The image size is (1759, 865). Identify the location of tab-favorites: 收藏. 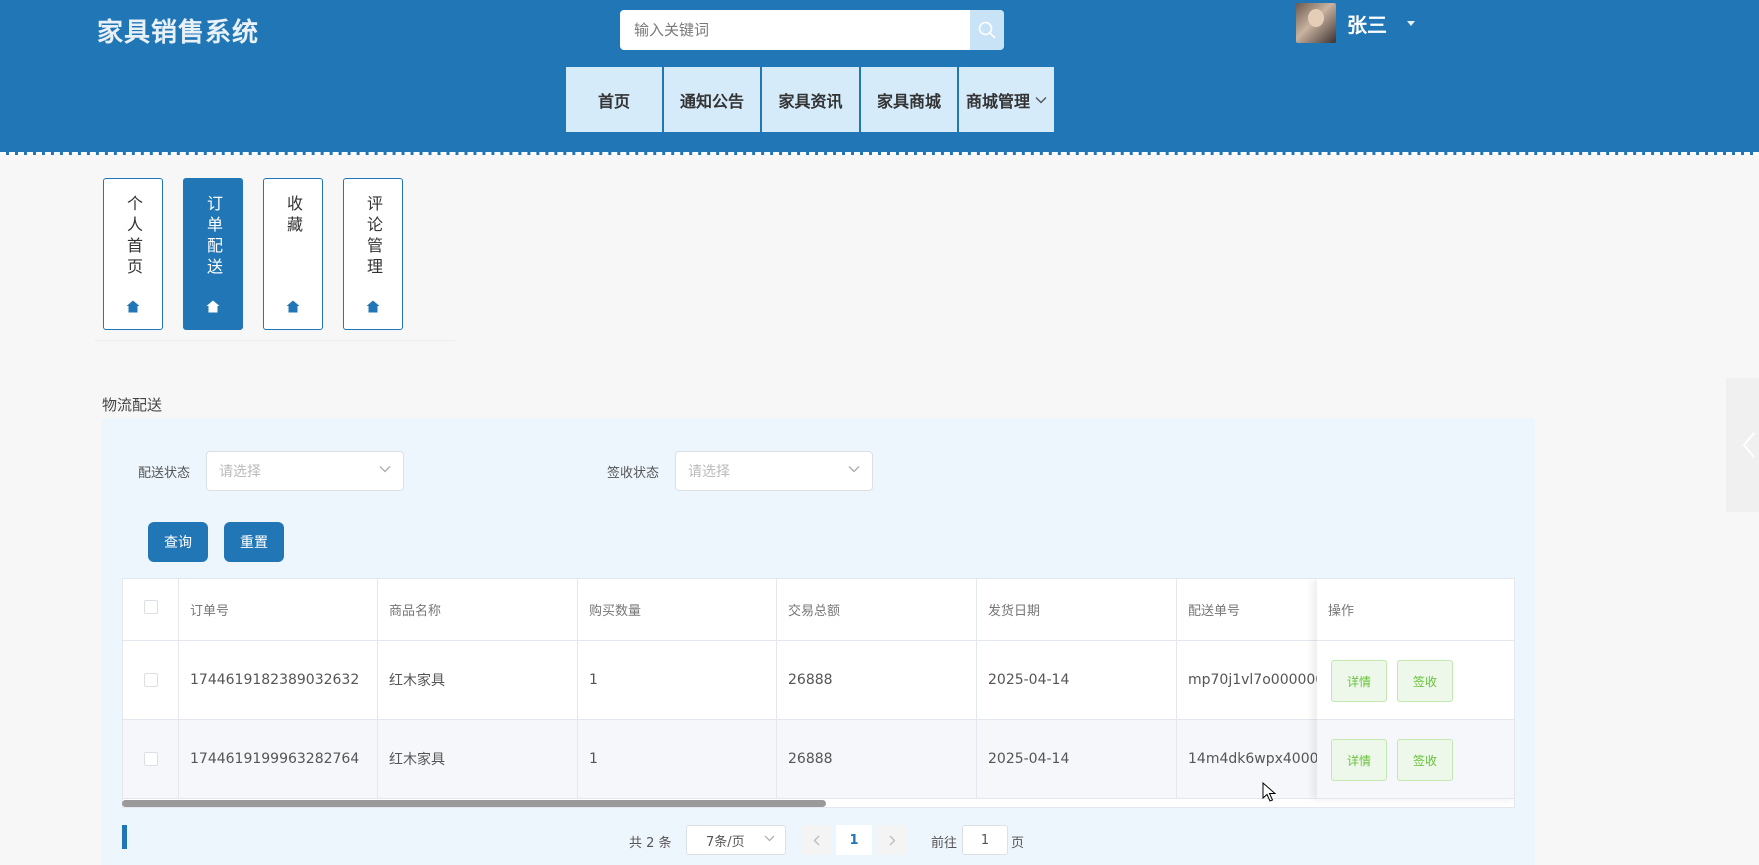
(293, 254).